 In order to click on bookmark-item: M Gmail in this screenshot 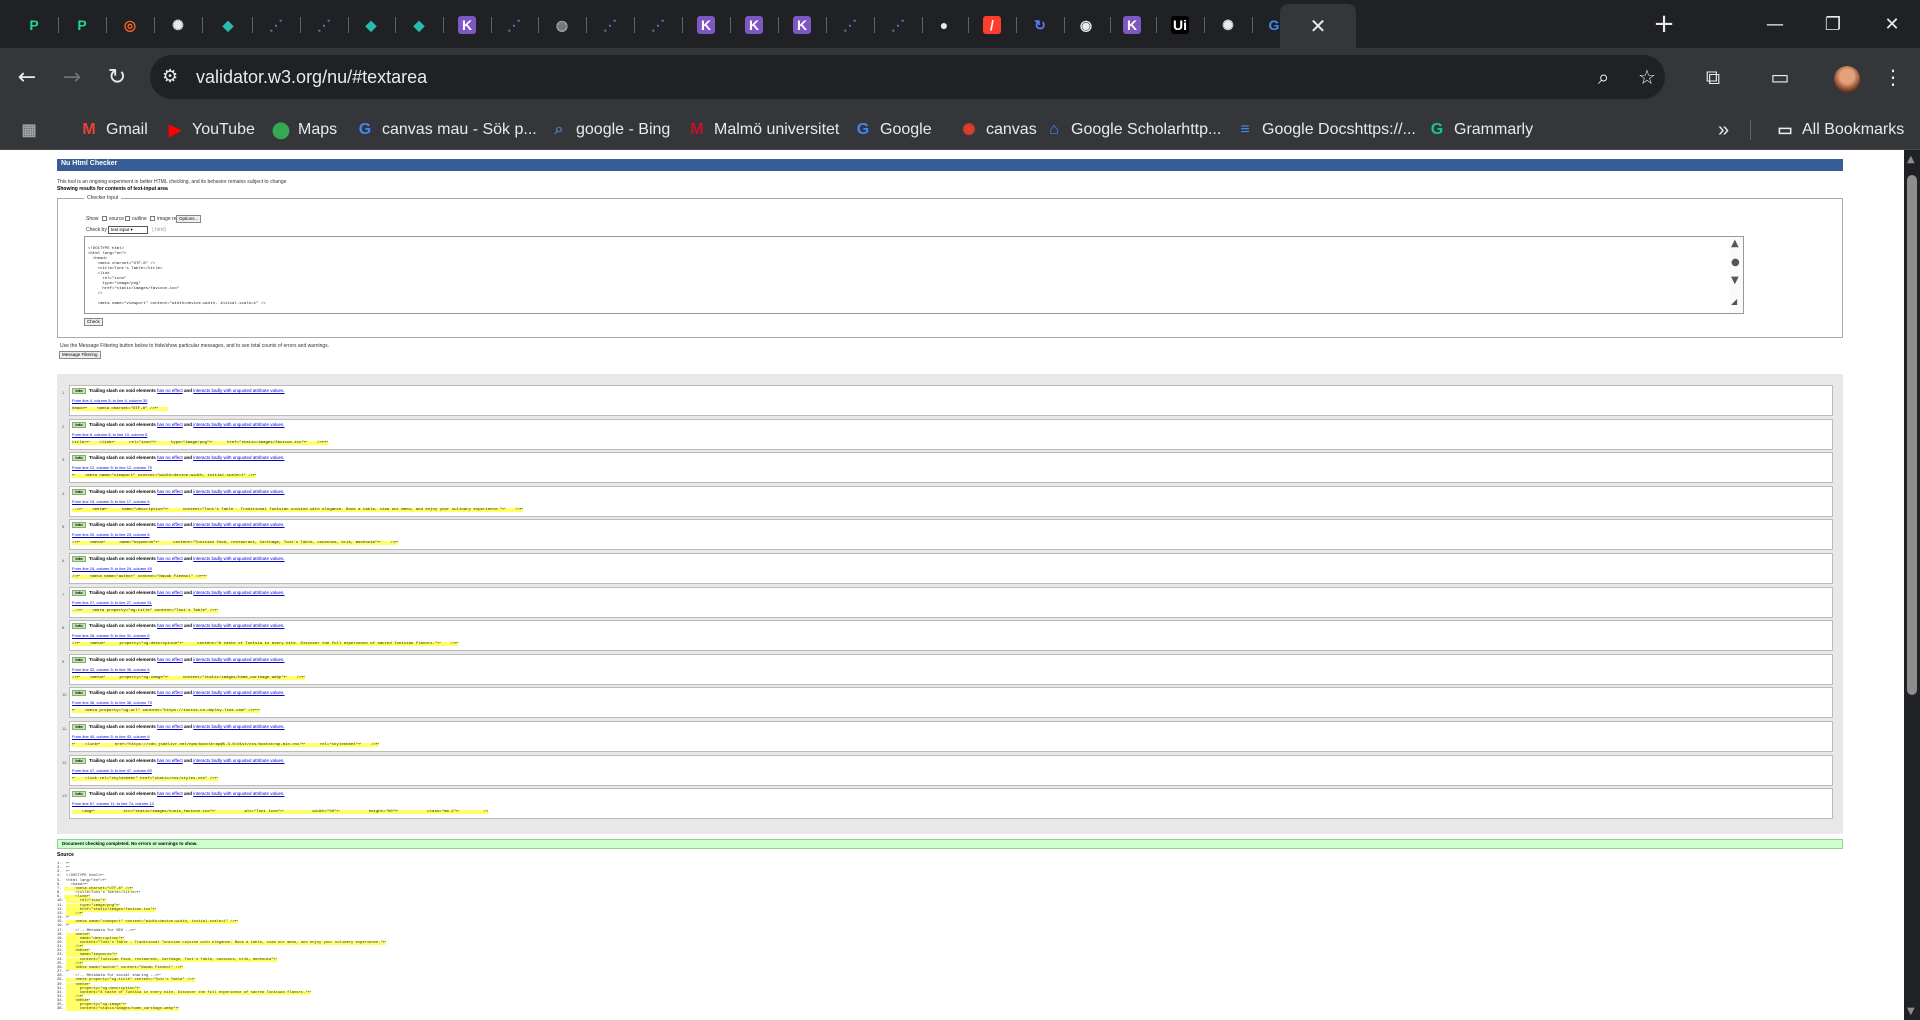, I will do `click(113, 130)`.